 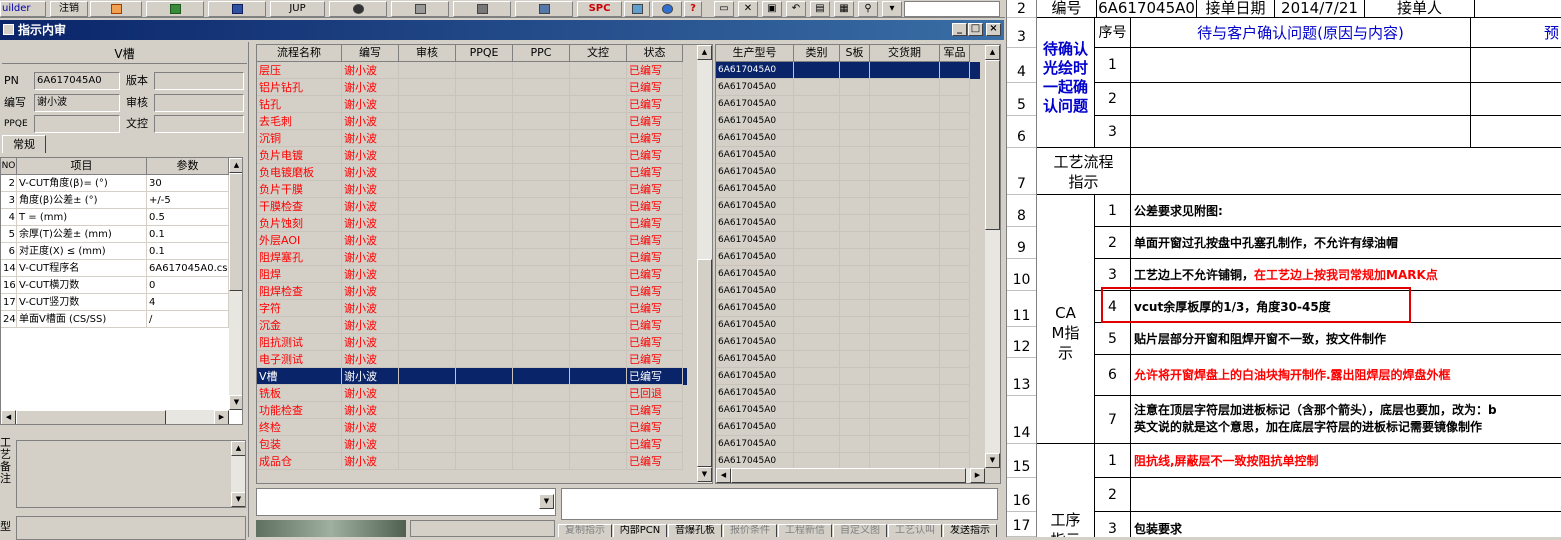 I want to click on toolbar-undo-icon: ↶, so click(x=796, y=9).